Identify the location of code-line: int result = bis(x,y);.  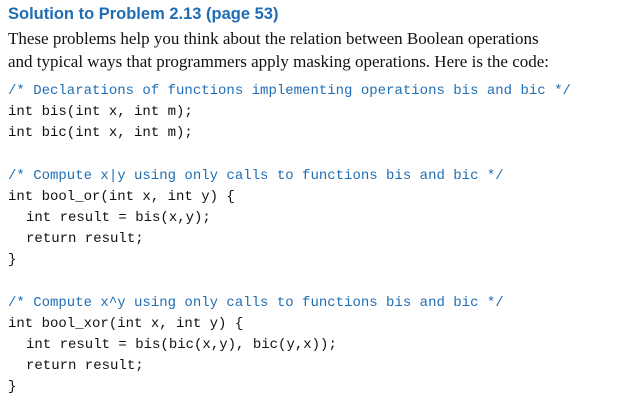
(118, 218).